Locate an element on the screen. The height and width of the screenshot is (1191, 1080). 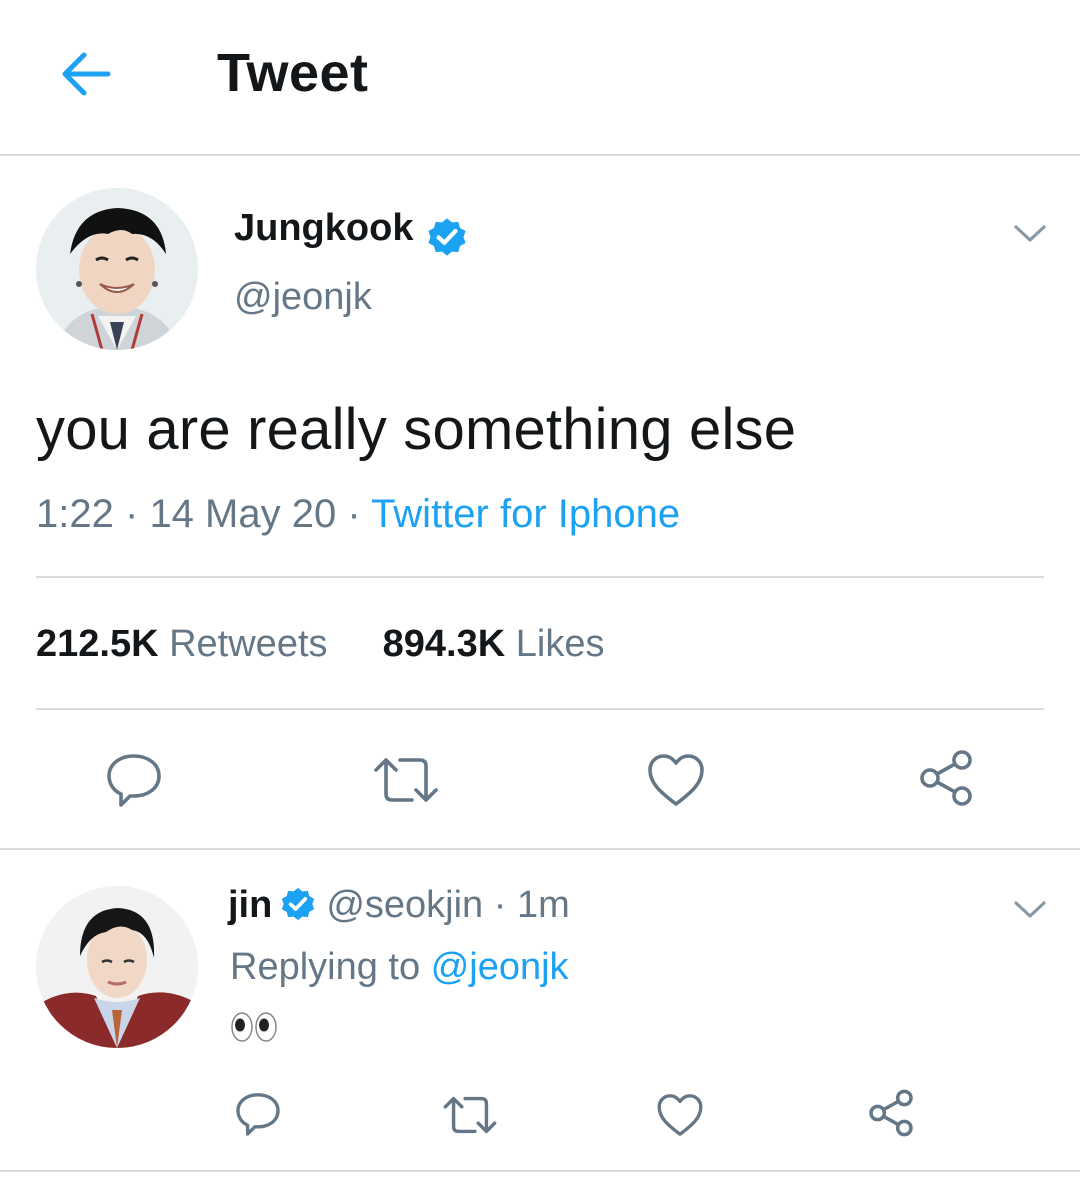
tweet-source-link: Twitter for Iphone is located at coordinates (525, 514).